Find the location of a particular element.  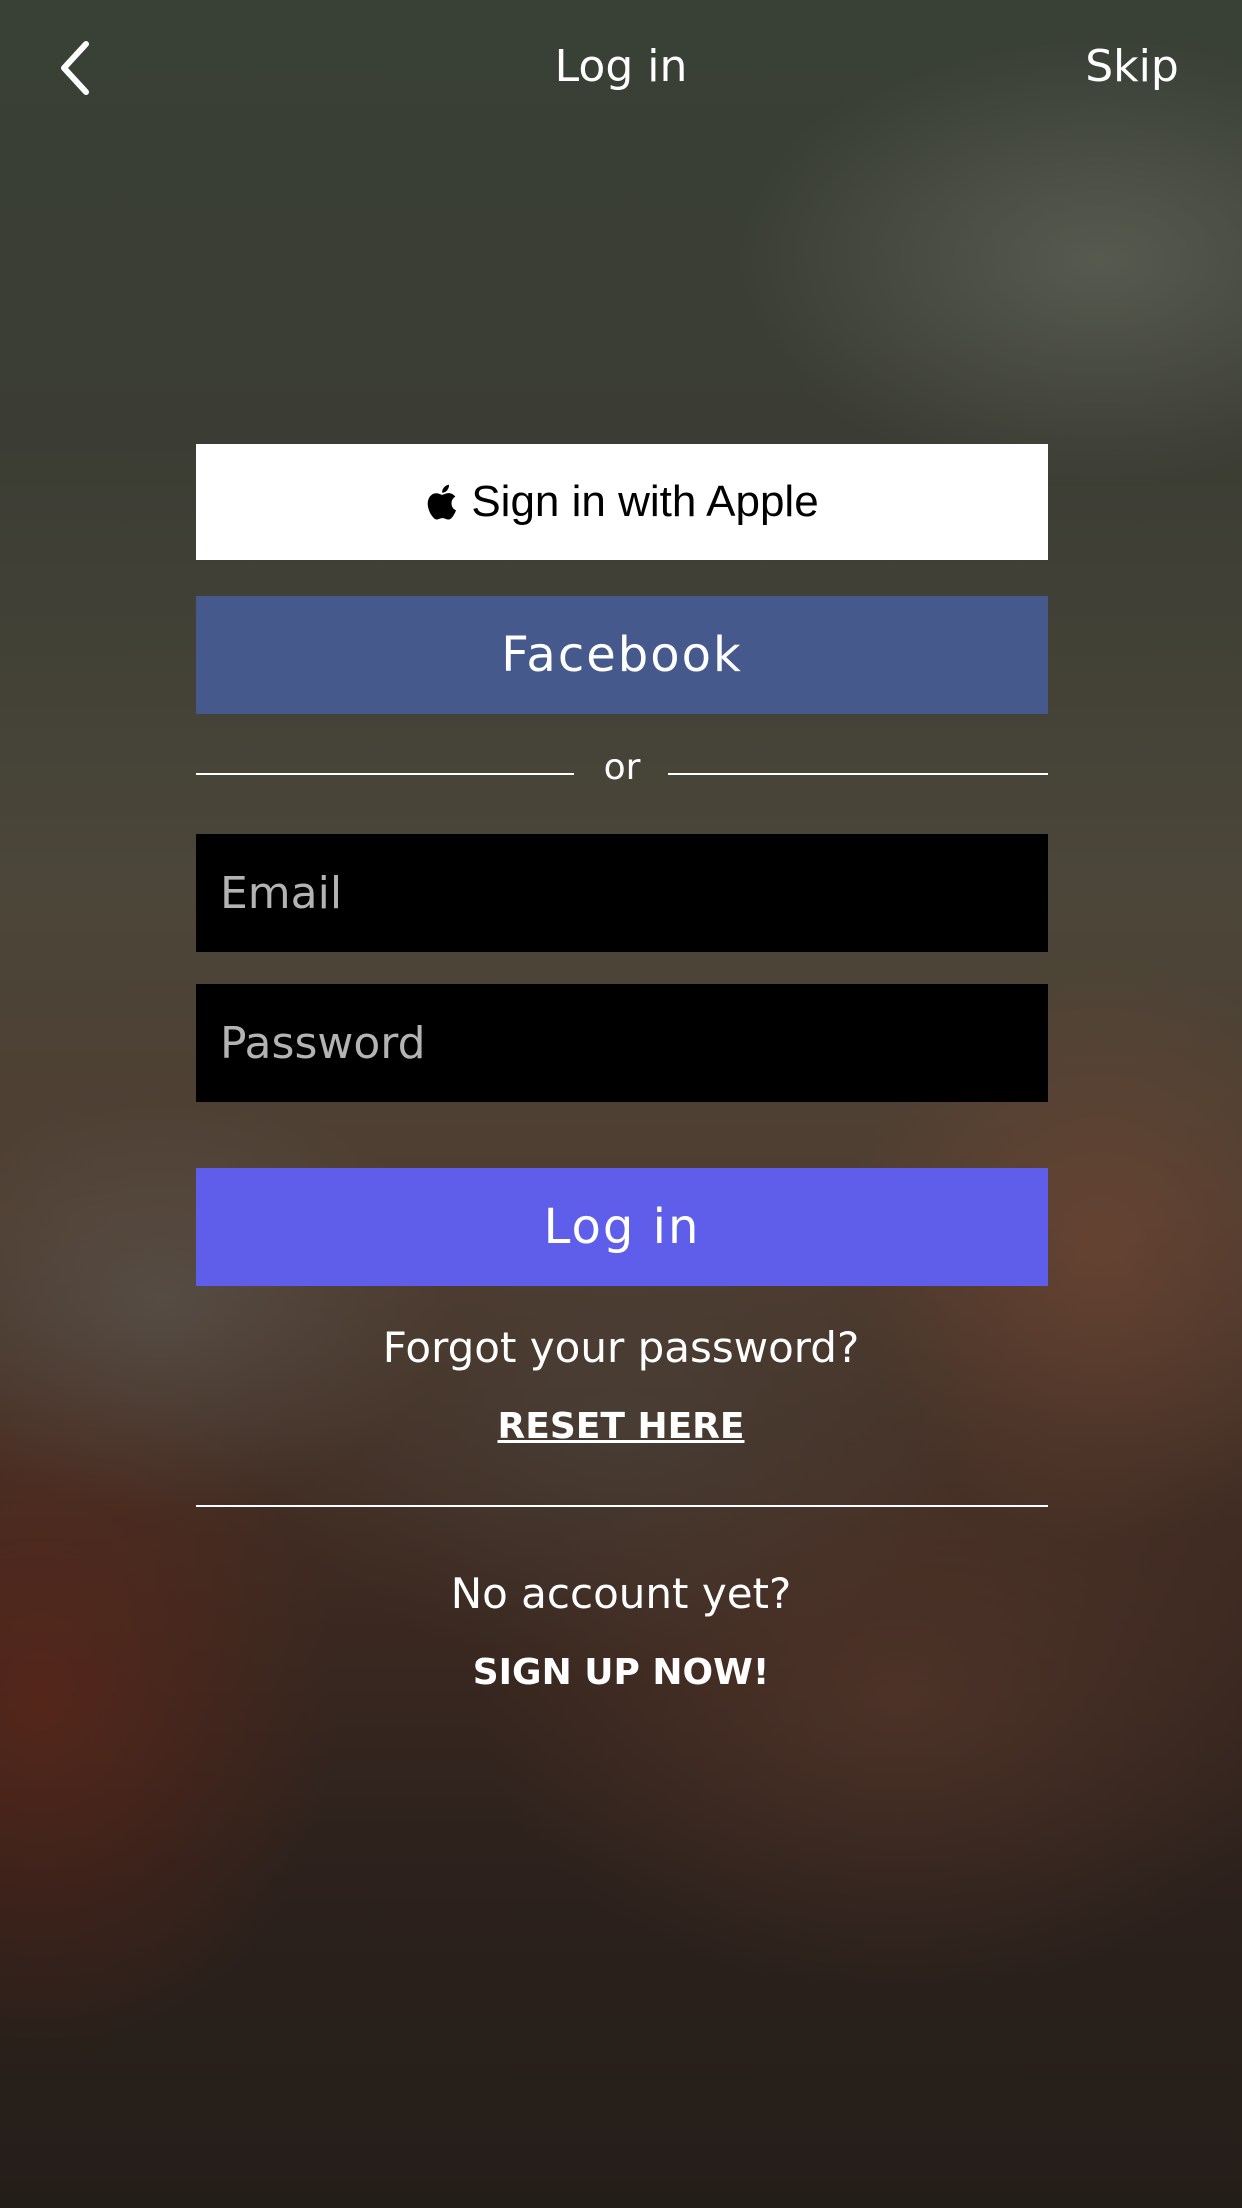

forgot-password-prompt: Forgot your password? is located at coordinates (621, 1347).